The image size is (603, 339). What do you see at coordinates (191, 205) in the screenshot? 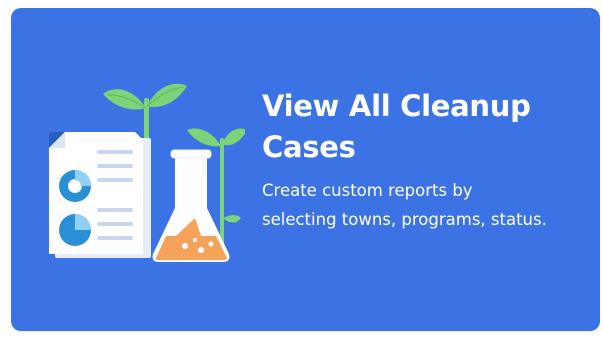
I see `lab-flask-icon` at bounding box center [191, 205].